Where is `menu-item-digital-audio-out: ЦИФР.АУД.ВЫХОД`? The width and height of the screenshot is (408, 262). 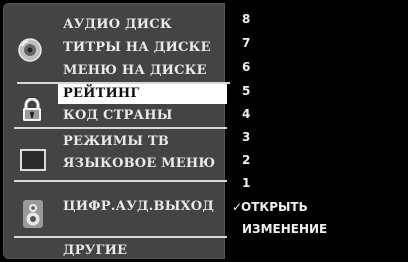
menu-item-digital-audio-out: ЦИФР.АУД.ВЫХОД is located at coordinates (138, 207).